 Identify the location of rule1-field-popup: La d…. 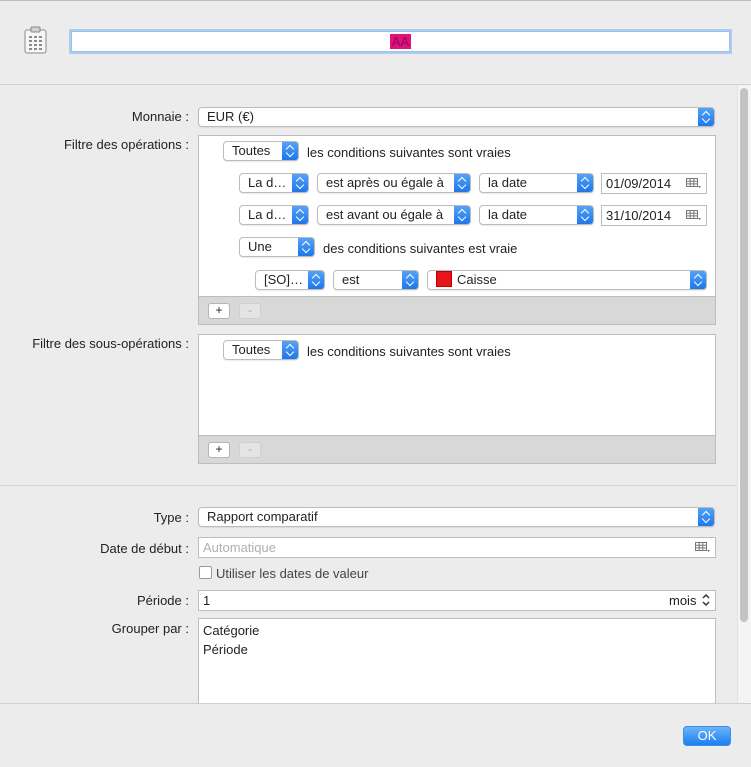
(274, 183).